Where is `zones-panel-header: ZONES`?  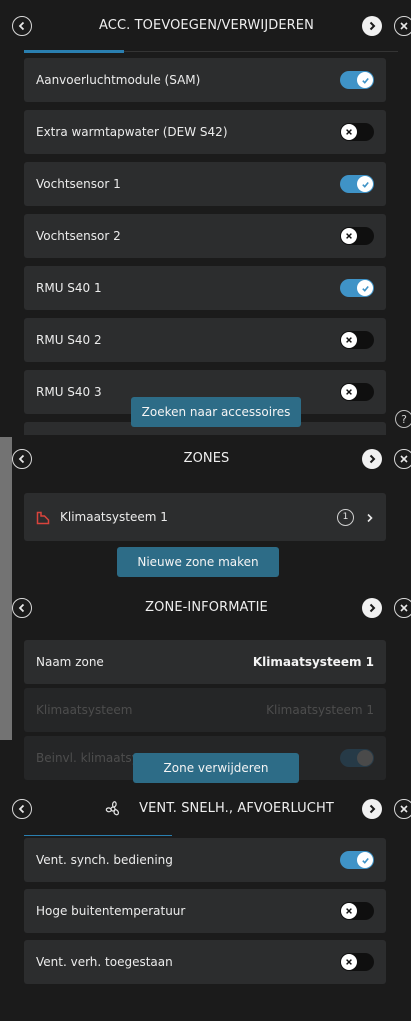 zones-panel-header: ZONES is located at coordinates (211, 461).